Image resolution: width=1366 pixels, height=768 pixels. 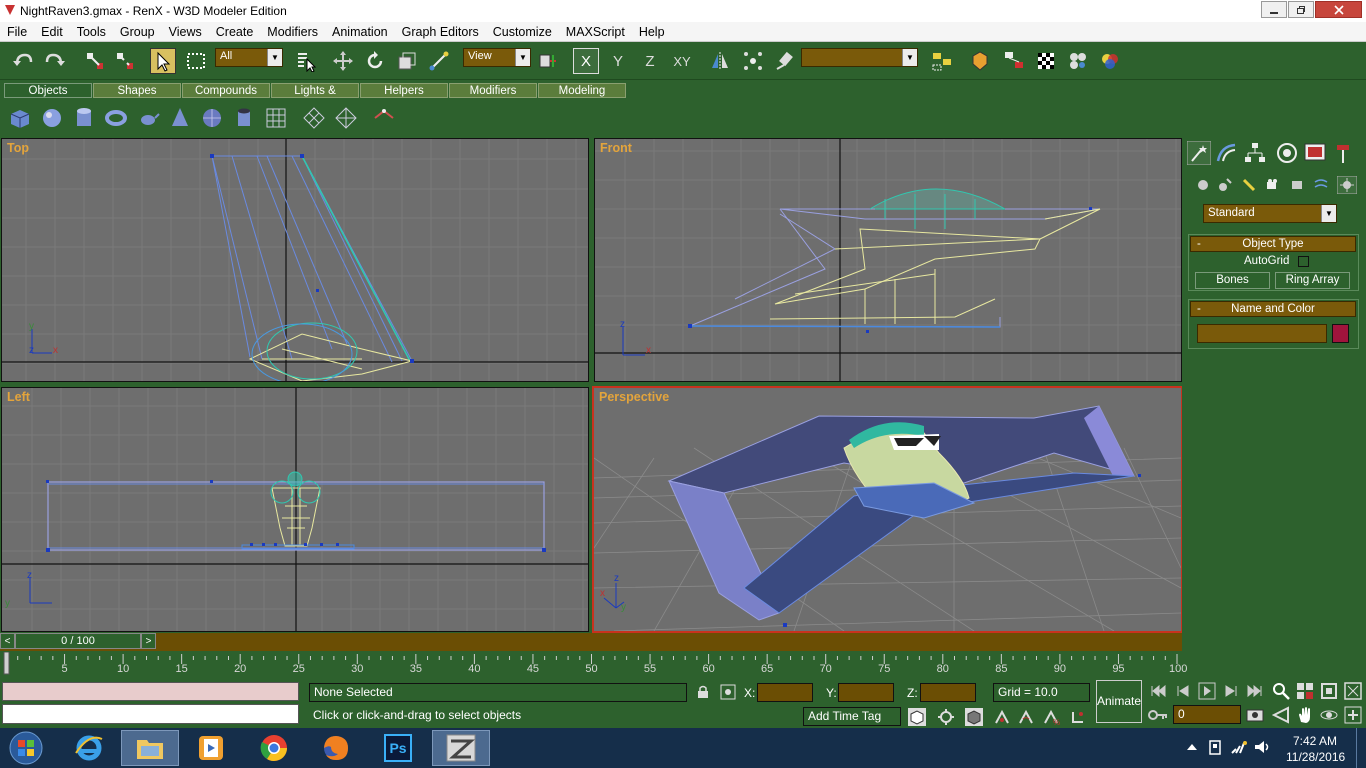 I want to click on y-coordinate-field, so click(x=866, y=692).